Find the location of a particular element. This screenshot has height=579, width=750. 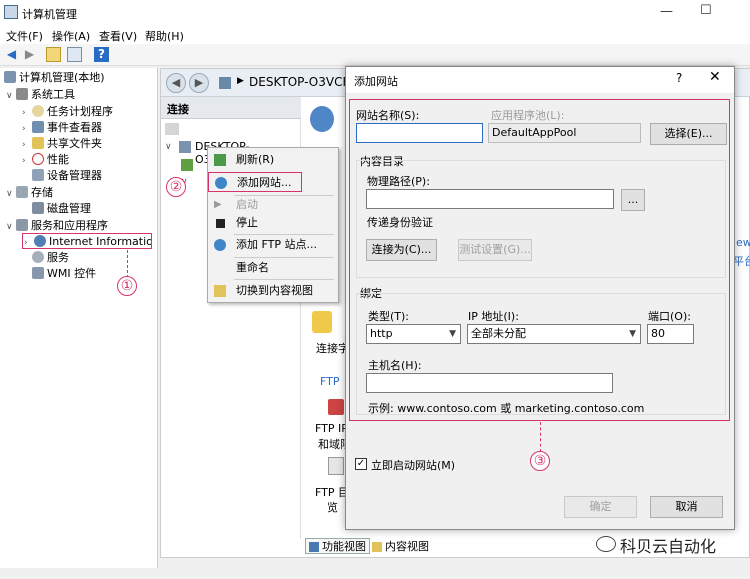

site-name-input is located at coordinates (419, 133).